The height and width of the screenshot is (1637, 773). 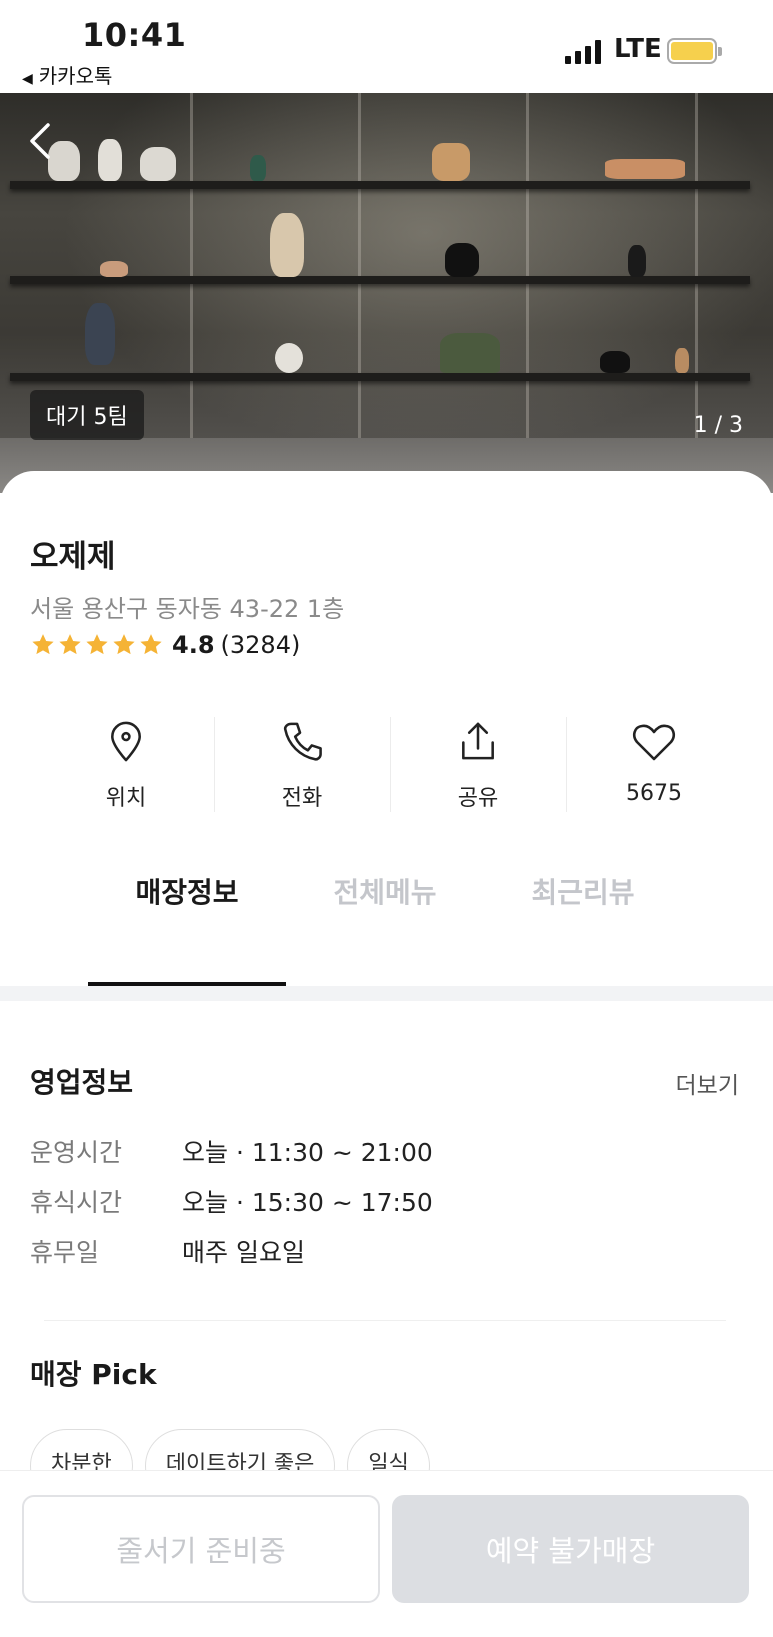 What do you see at coordinates (478, 798) in the screenshot?
I see `share-label: 공유` at bounding box center [478, 798].